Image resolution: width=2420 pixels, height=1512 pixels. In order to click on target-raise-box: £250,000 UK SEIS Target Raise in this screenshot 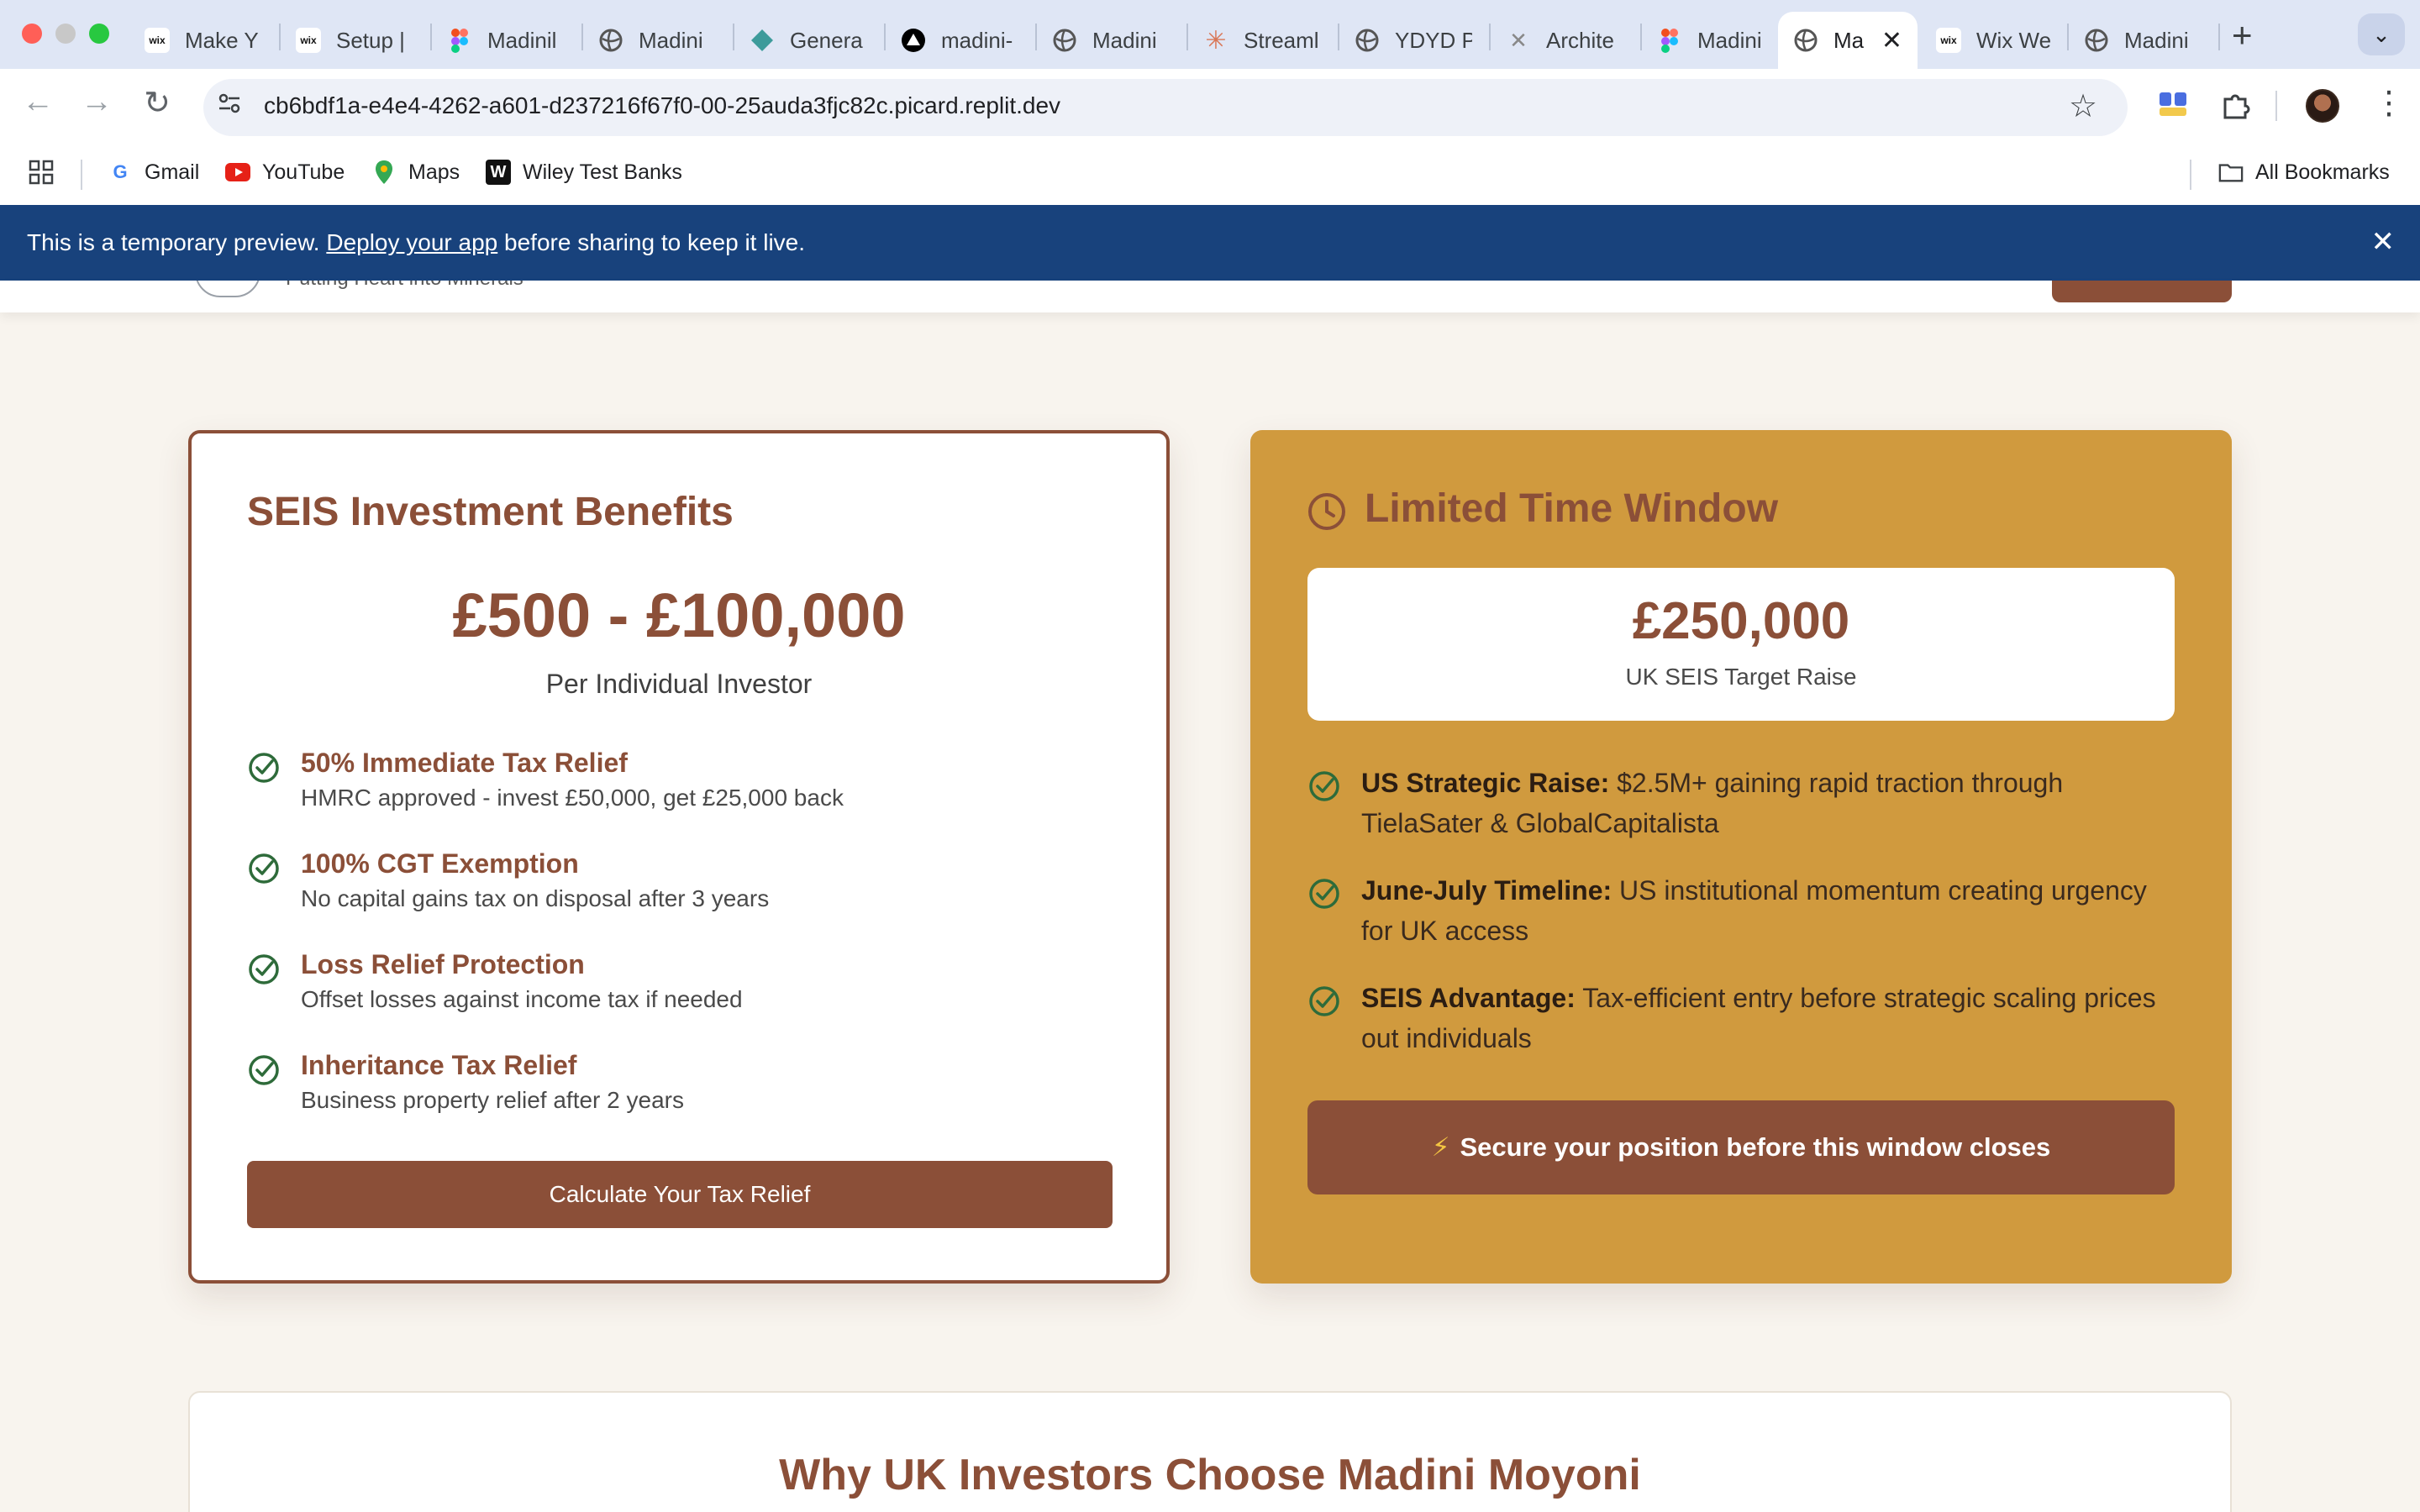, I will do `click(1741, 644)`.